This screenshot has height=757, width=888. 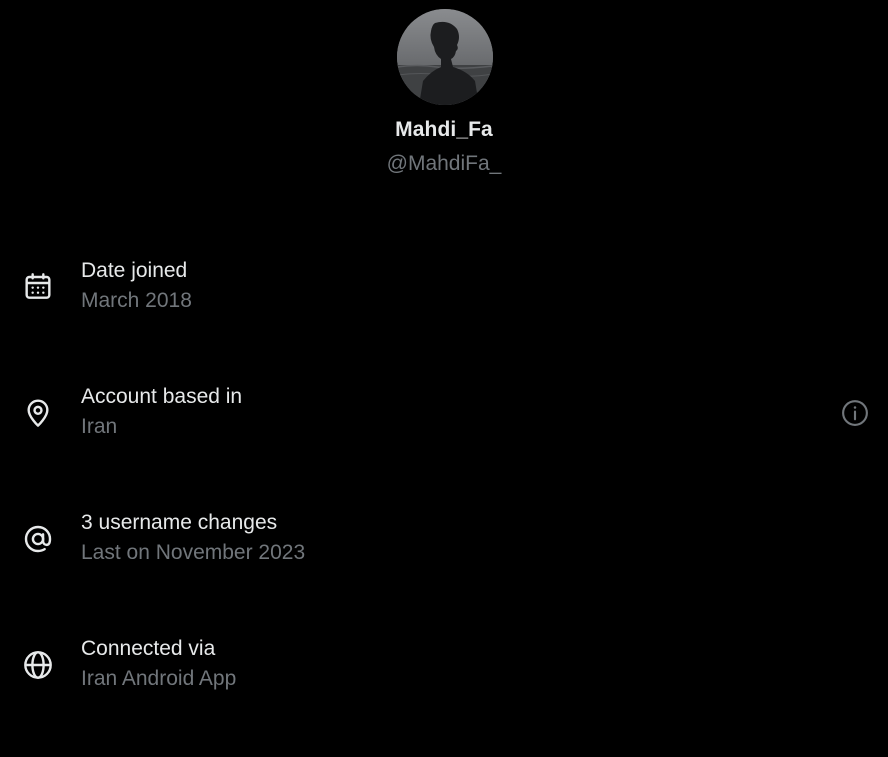 What do you see at coordinates (193, 552) in the screenshot?
I see `username-changes-value: Last on November 2023` at bounding box center [193, 552].